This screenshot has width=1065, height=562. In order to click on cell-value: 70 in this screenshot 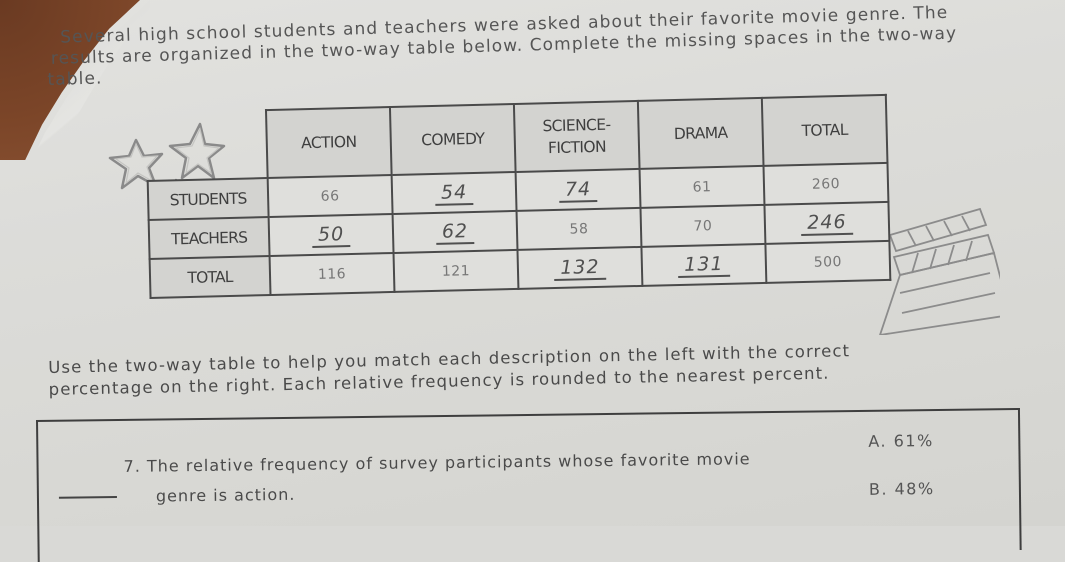, I will do `click(703, 226)`.